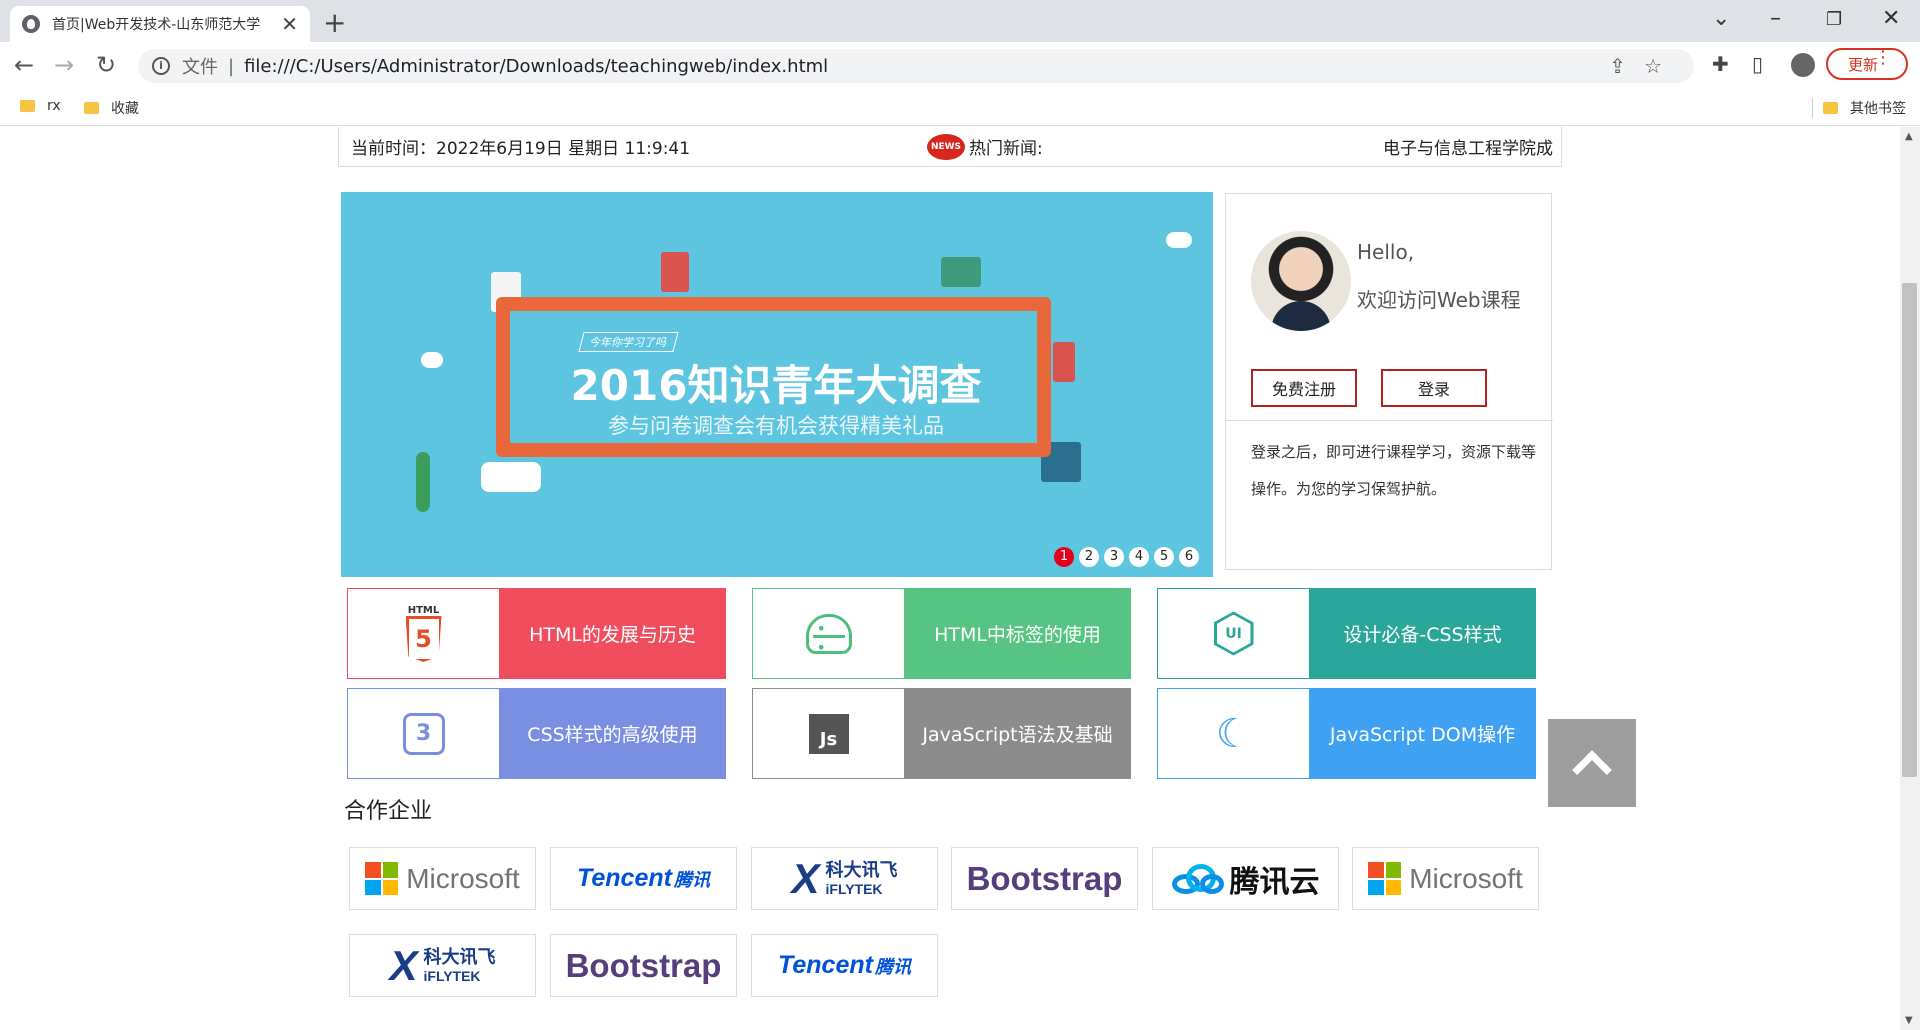 This screenshot has width=1920, height=1030. I want to click on browser-tab: 首页|Web开发技术-山东师范大学 ✕, so click(160, 24).